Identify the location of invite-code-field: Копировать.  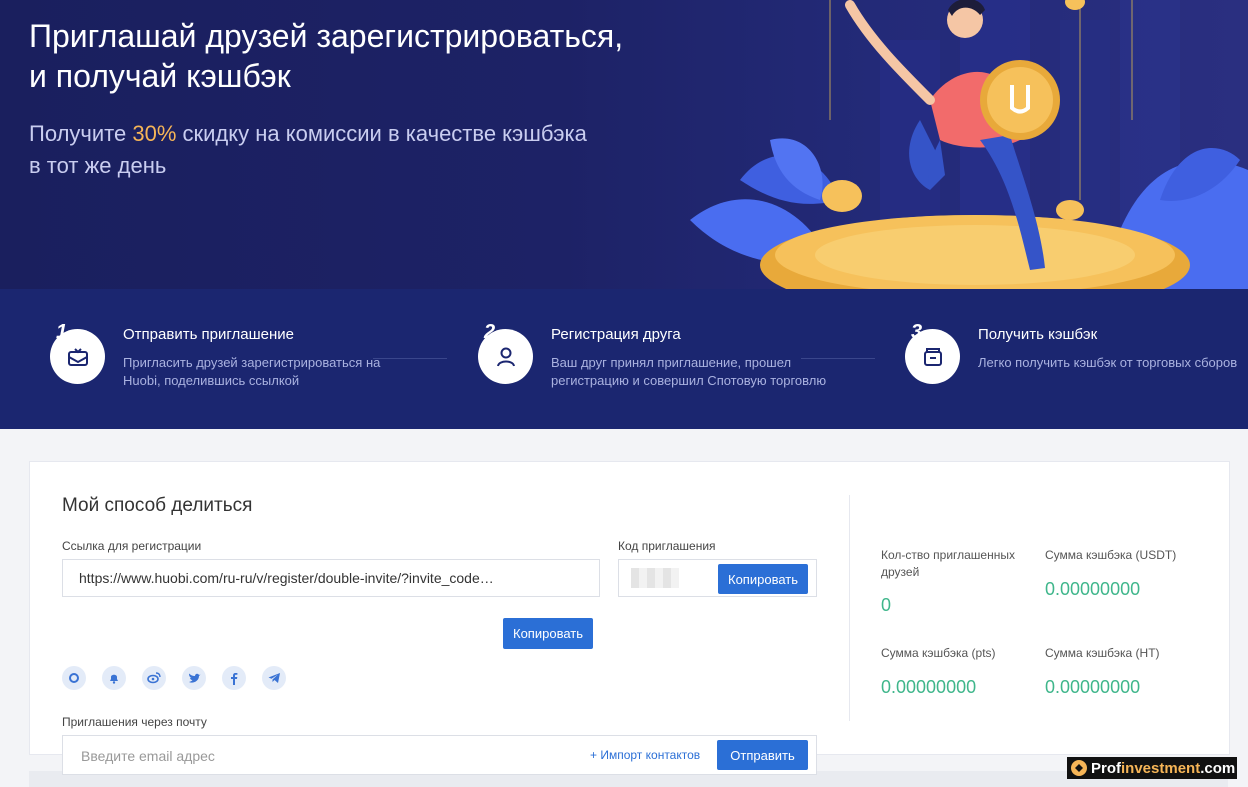
(717, 578).